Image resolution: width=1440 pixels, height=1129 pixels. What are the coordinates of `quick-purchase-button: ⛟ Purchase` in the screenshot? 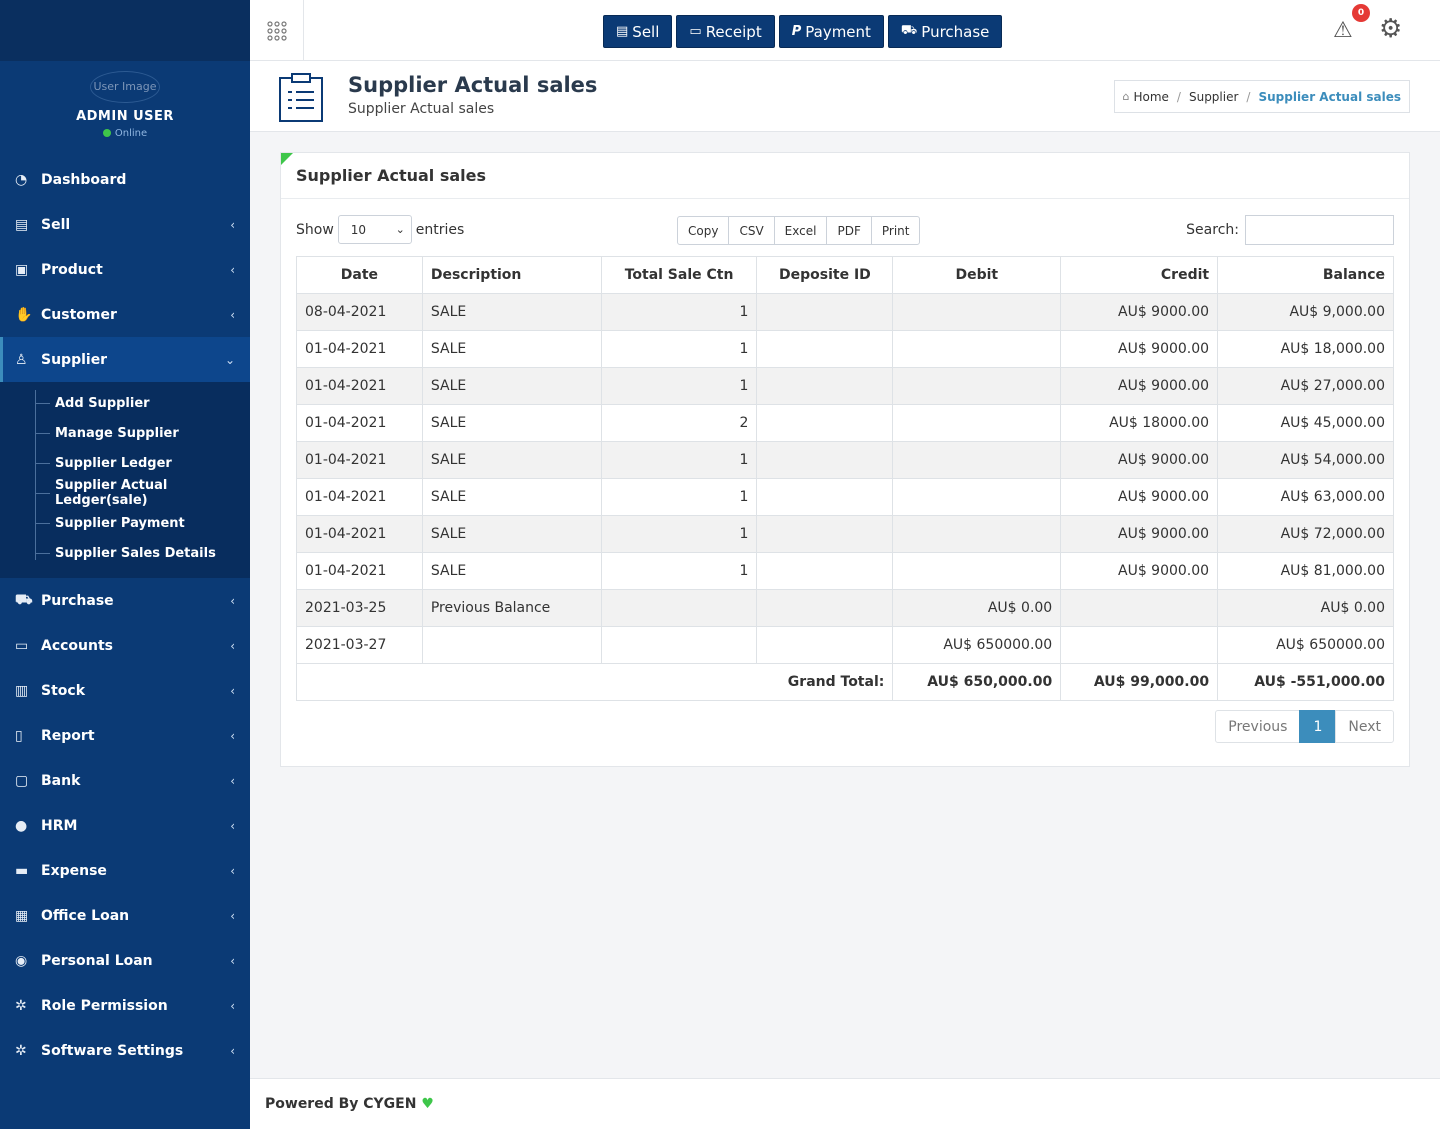 It's located at (945, 31).